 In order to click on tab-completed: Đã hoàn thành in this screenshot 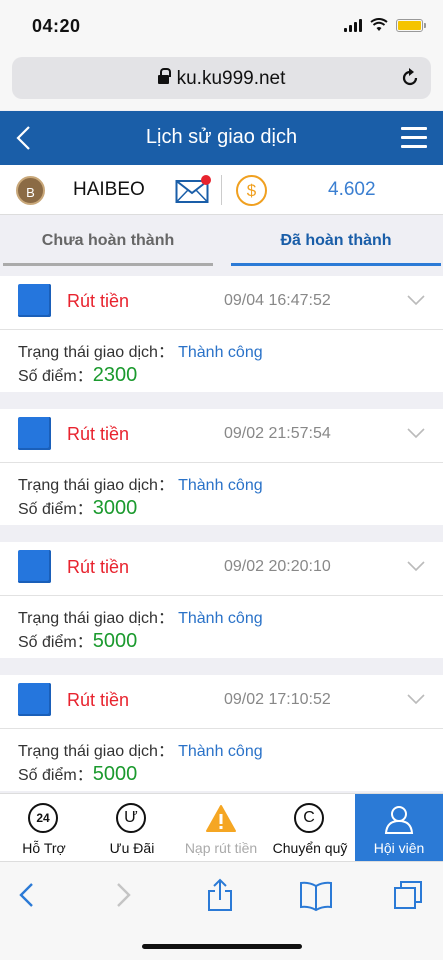, I will do `click(336, 246)`.